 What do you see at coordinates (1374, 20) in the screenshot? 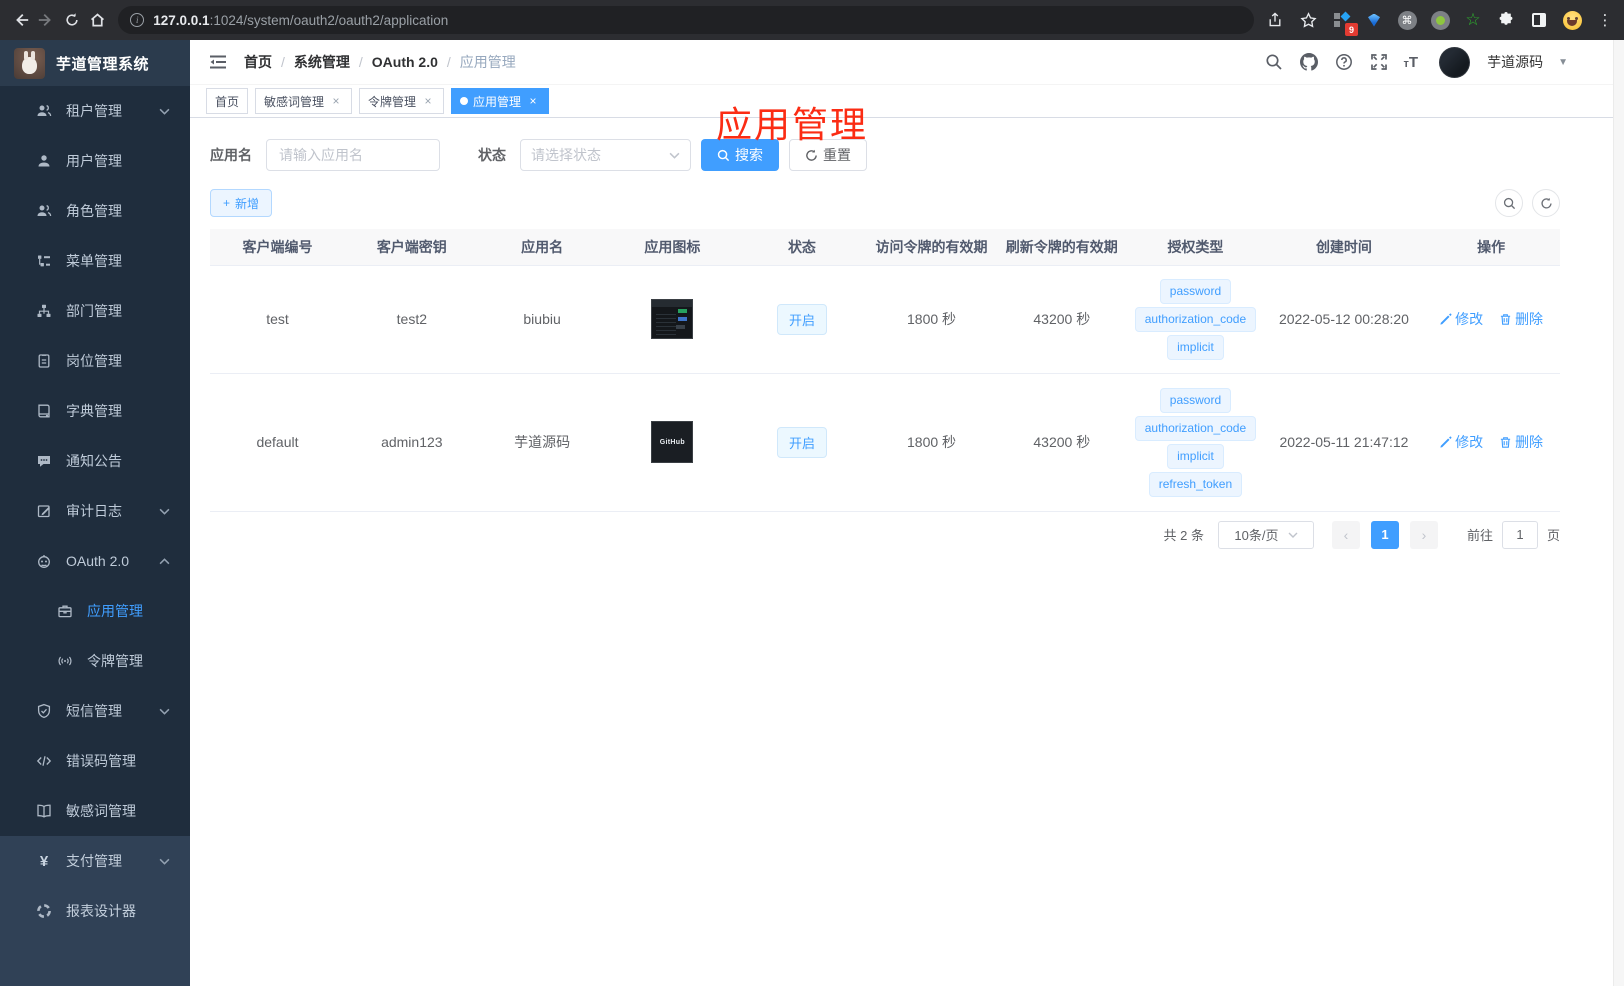
I see `extension-gem-icon` at bounding box center [1374, 20].